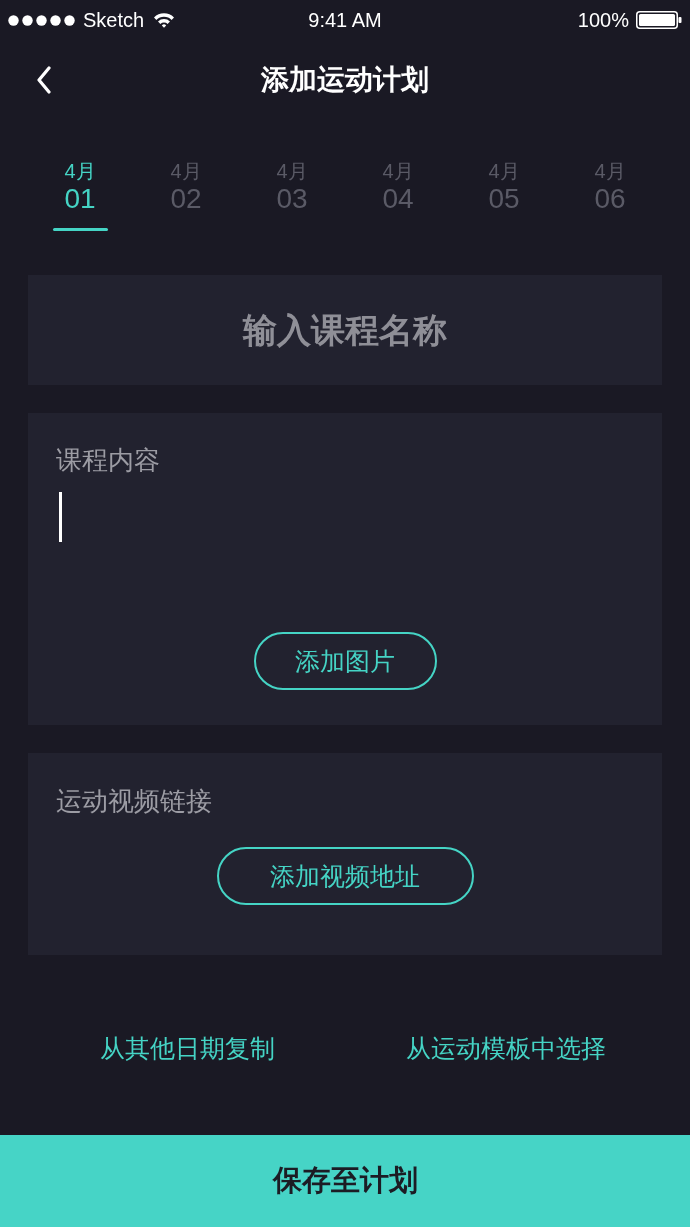 This screenshot has height=1227, width=690. What do you see at coordinates (506, 1048) in the screenshot?
I see `text-link: 从运动模板中选择` at bounding box center [506, 1048].